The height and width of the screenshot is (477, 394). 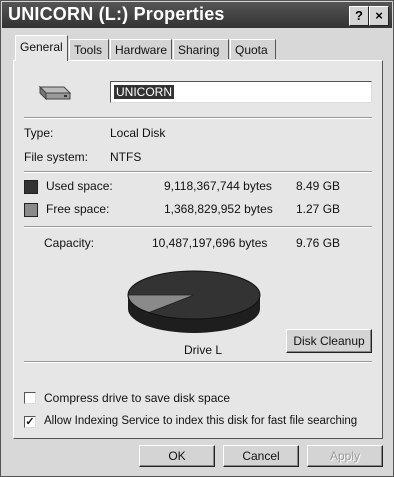 What do you see at coordinates (379, 16) in the screenshot?
I see `close-button: ×` at bounding box center [379, 16].